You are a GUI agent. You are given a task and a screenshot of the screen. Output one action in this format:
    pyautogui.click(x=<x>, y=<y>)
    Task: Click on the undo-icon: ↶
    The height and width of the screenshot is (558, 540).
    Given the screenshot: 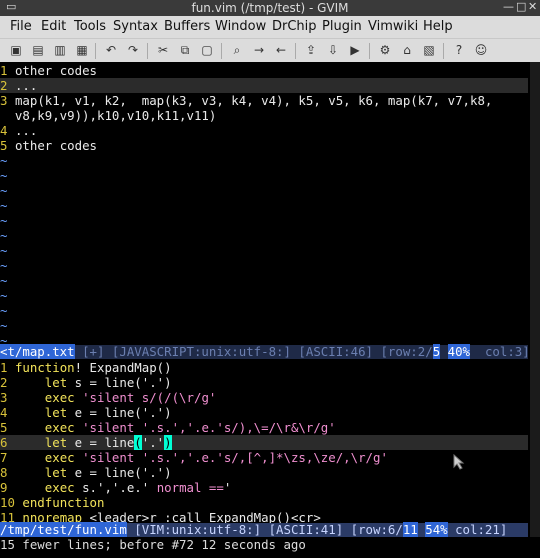 What is the action you would take?
    pyautogui.click(x=111, y=50)
    